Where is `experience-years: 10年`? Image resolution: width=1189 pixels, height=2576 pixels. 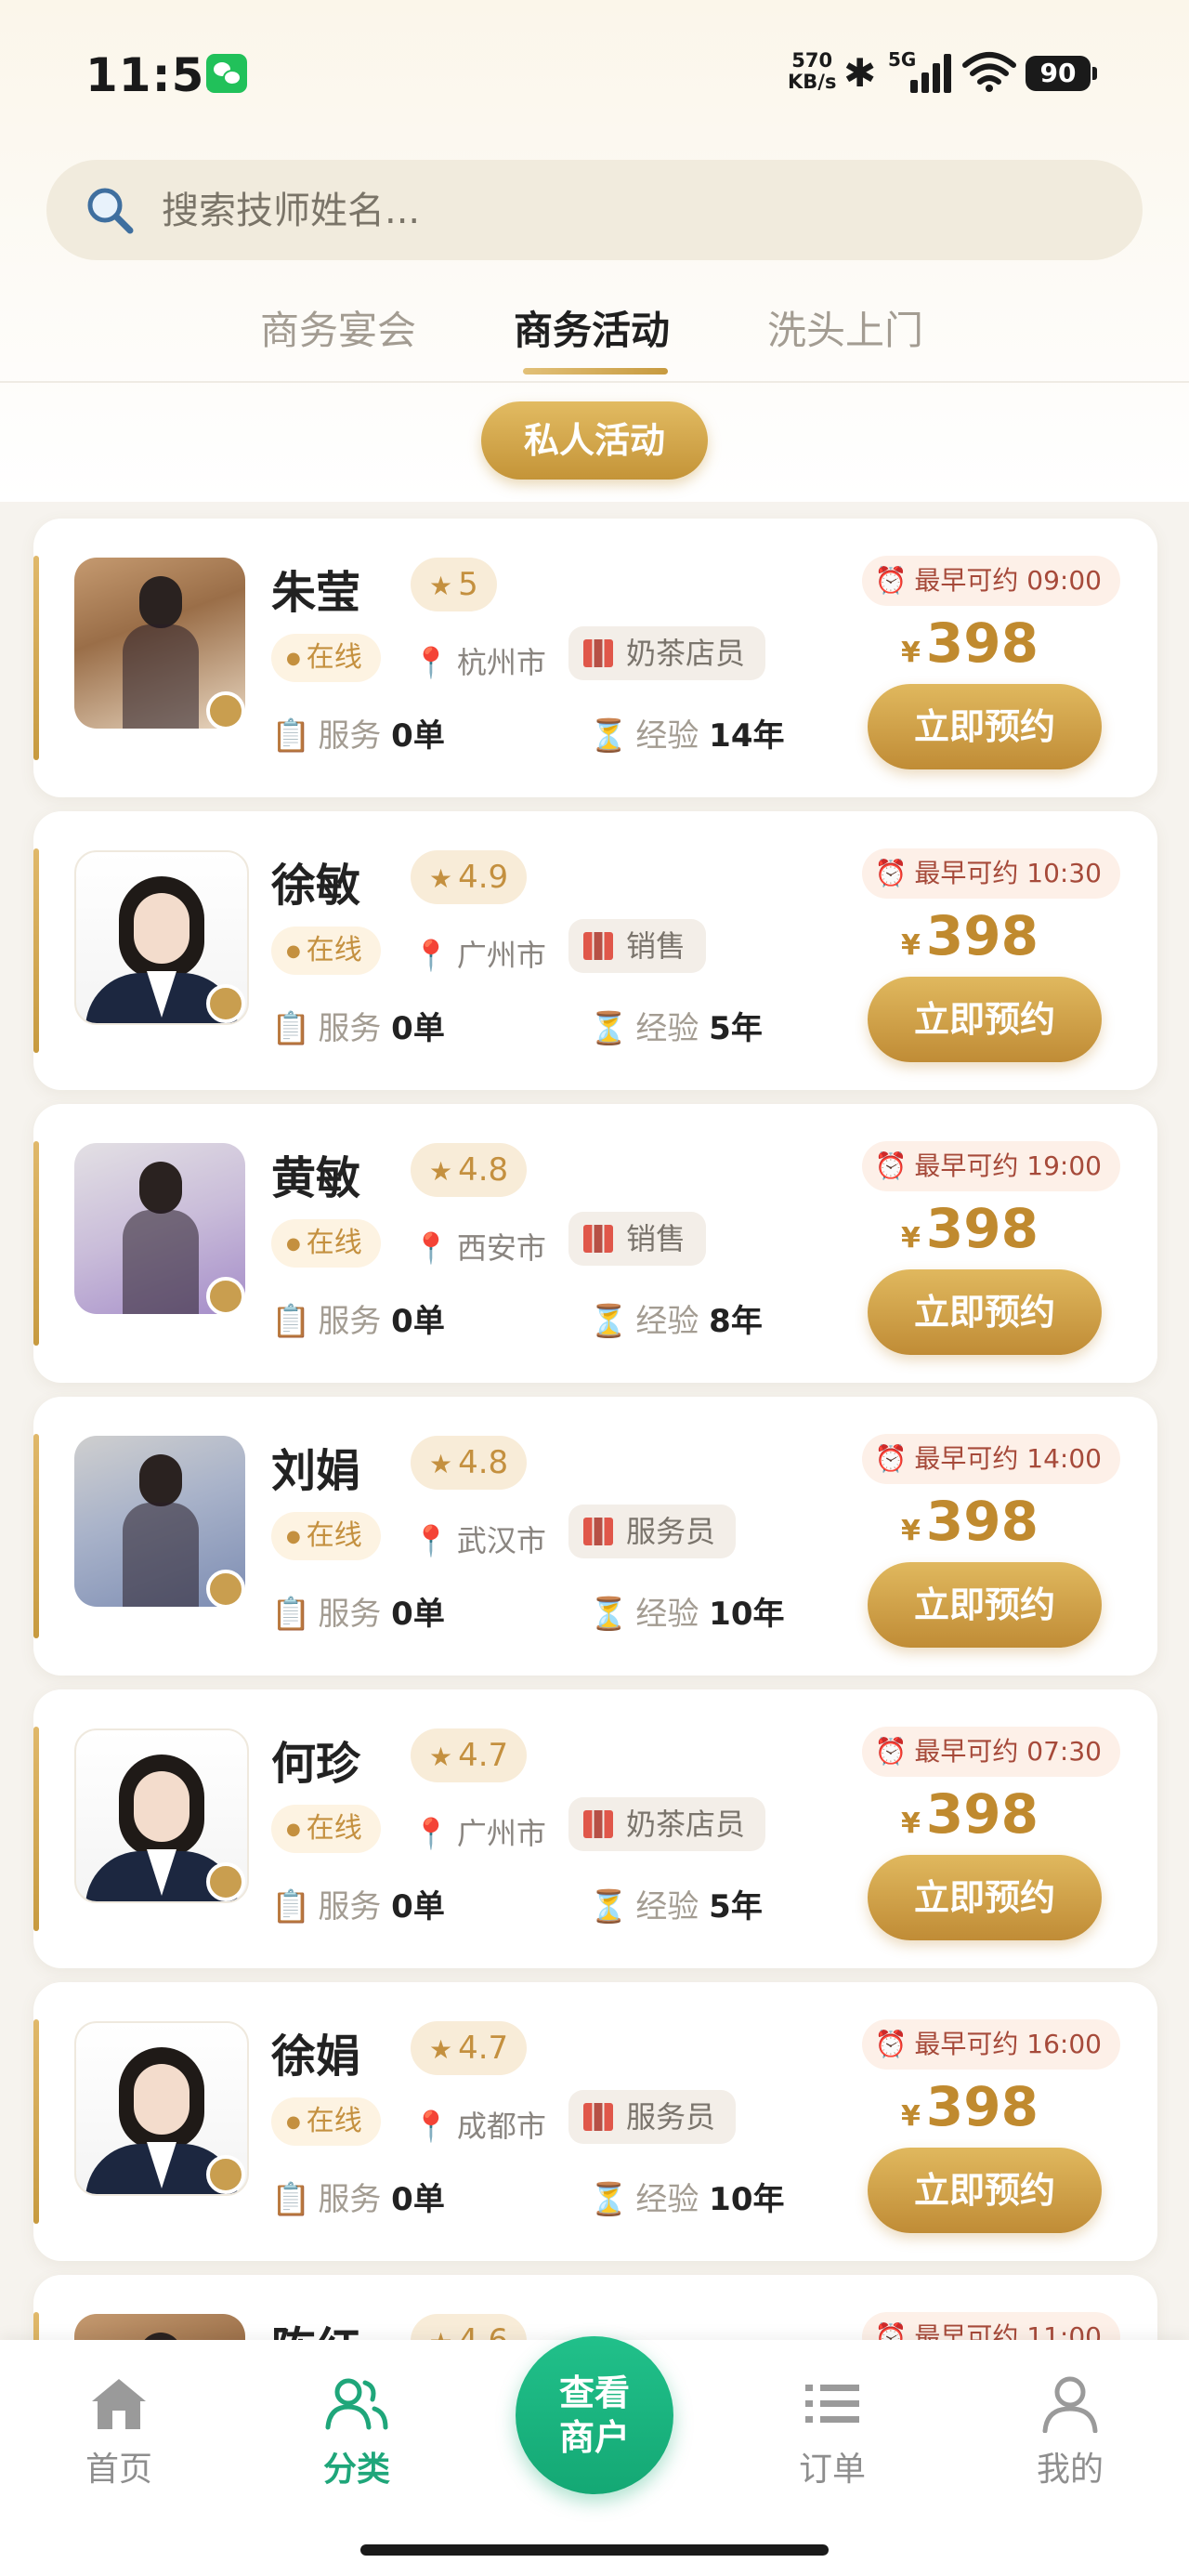 experience-years: 10年 is located at coordinates (747, 2199).